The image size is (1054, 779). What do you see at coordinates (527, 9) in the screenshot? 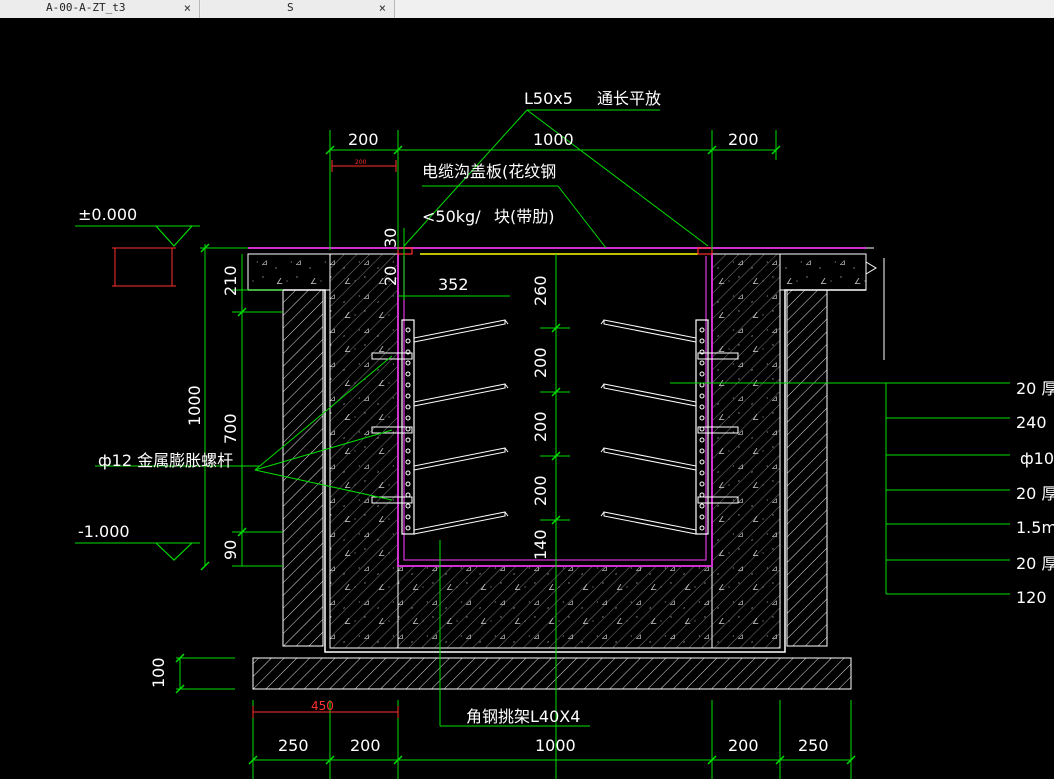
I see `document-tab-bar: A-00-A-ZT_t3 × S ×` at bounding box center [527, 9].